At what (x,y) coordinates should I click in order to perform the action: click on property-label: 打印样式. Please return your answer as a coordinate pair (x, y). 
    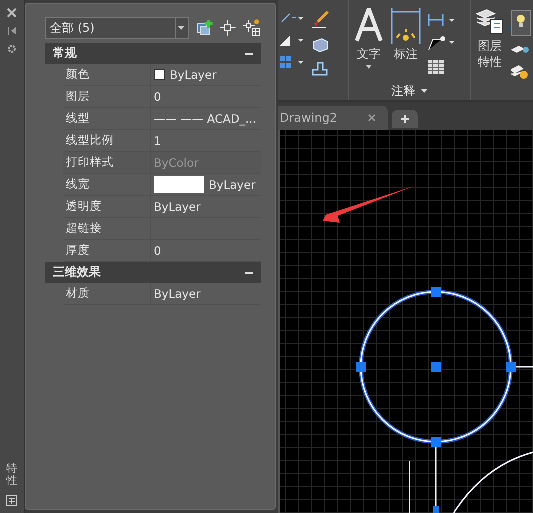
    Looking at the image, I should click on (107, 162).